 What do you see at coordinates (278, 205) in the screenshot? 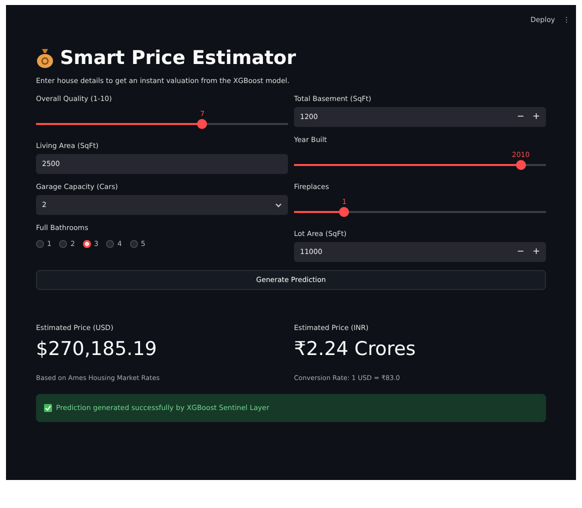
I see `chevron-down-icon` at bounding box center [278, 205].